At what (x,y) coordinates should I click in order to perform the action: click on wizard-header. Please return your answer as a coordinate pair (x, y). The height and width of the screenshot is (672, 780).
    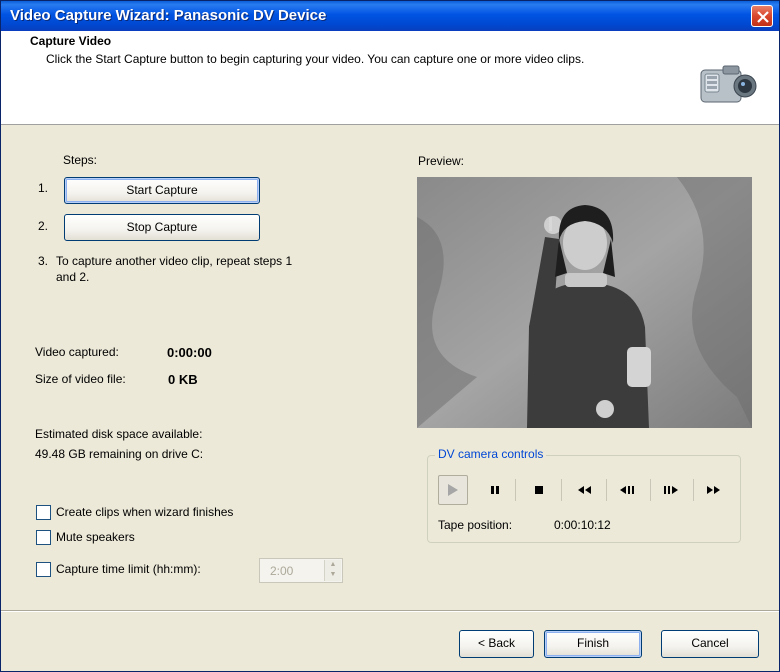
    Looking at the image, I should click on (390, 78).